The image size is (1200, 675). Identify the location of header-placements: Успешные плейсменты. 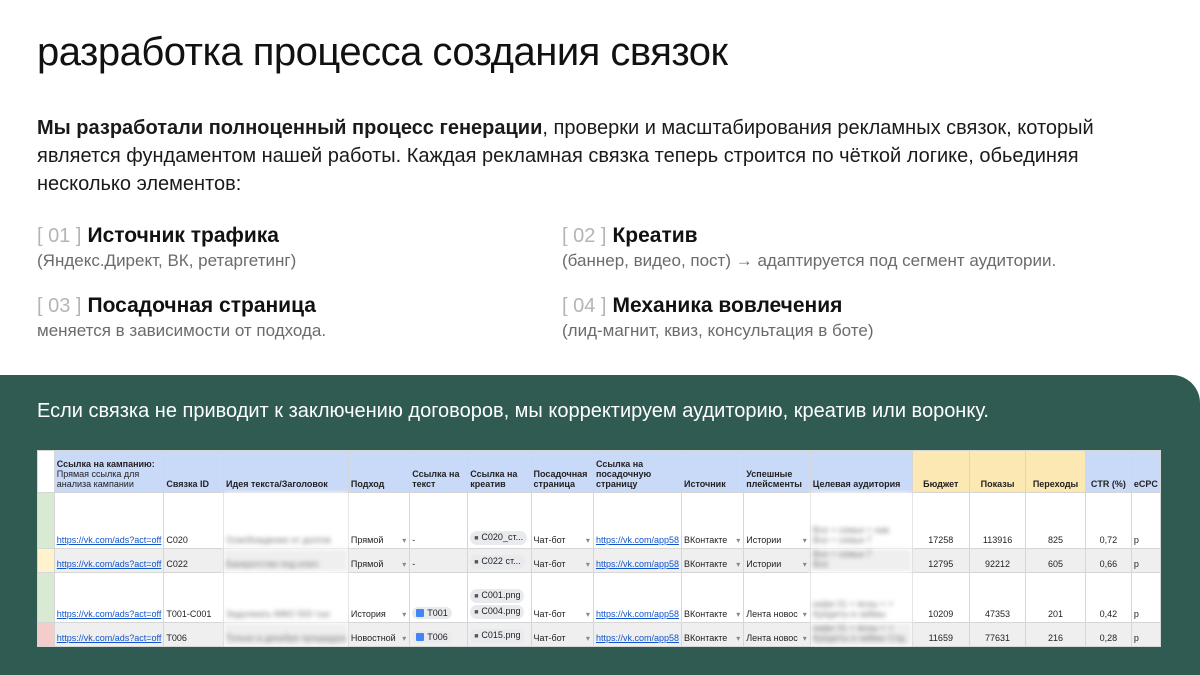
(777, 471).